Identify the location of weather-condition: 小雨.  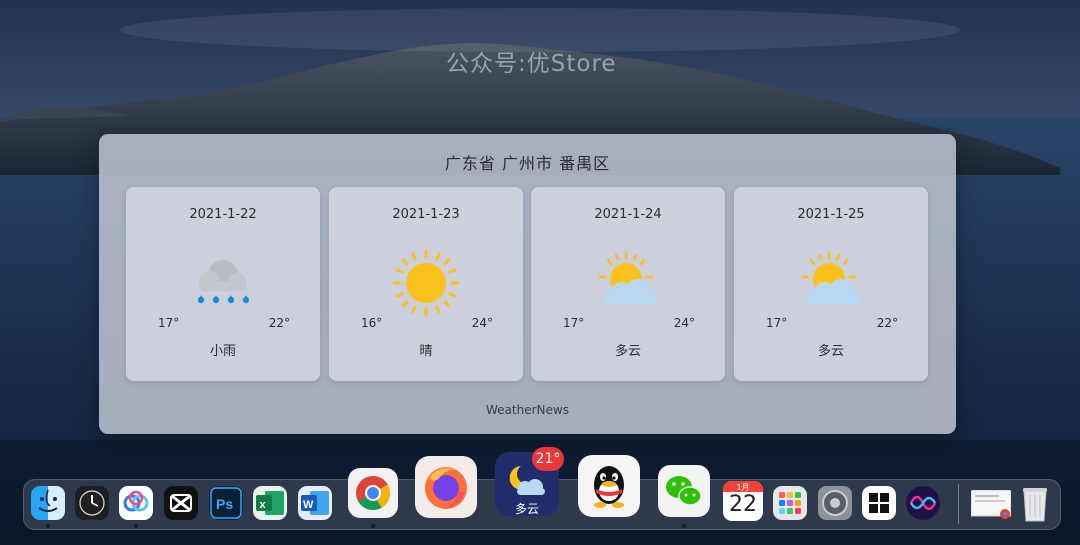
(222, 351).